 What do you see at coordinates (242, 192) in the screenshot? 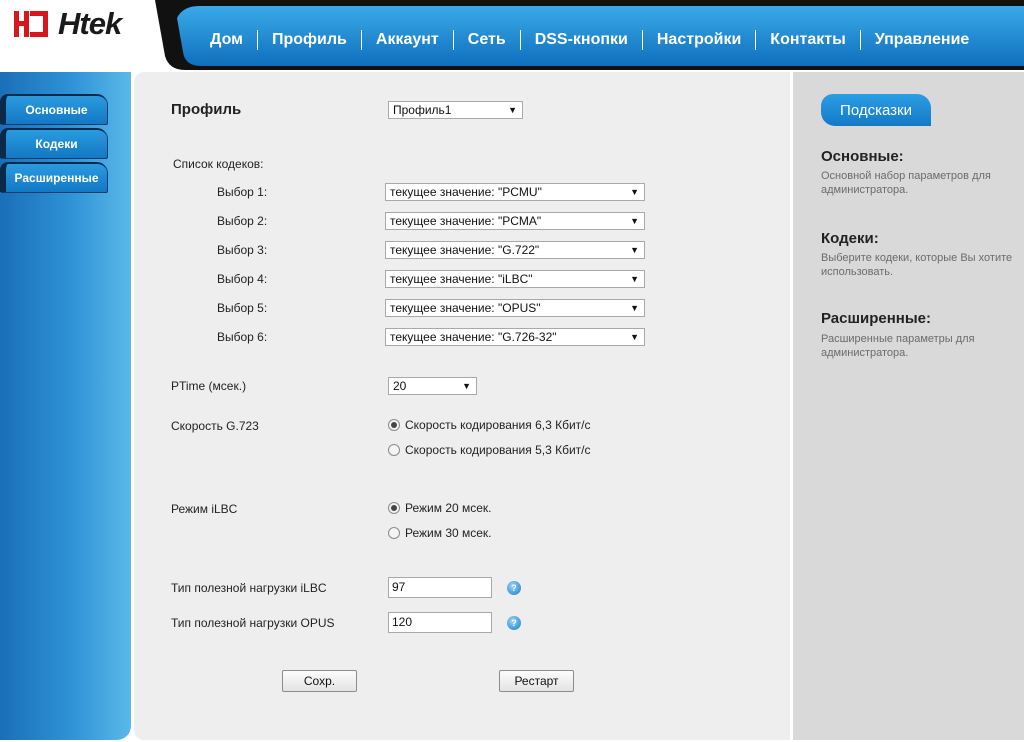
I see `codec-choice-1-label: Выбор 1:` at bounding box center [242, 192].